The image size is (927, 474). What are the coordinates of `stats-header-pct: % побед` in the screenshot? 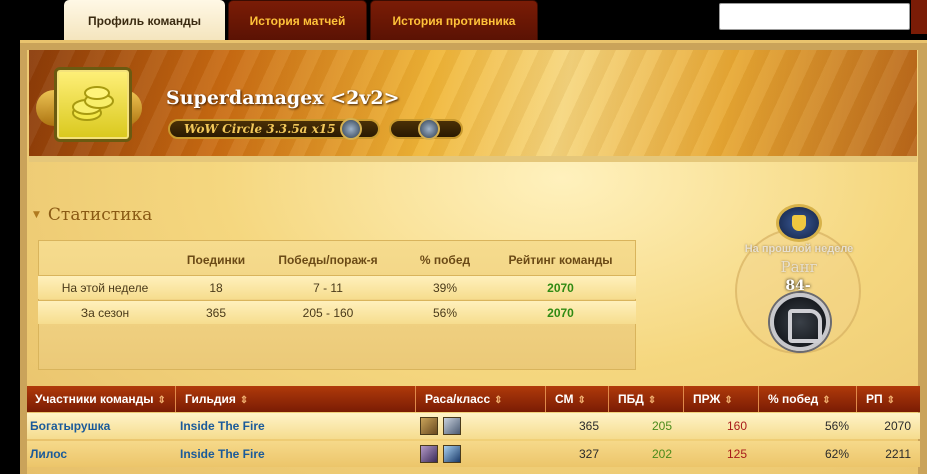 It's located at (445, 260).